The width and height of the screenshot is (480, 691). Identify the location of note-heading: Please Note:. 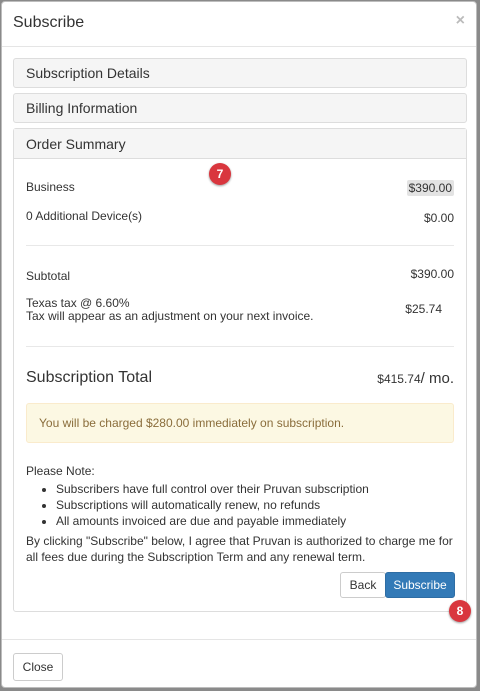
(60, 471).